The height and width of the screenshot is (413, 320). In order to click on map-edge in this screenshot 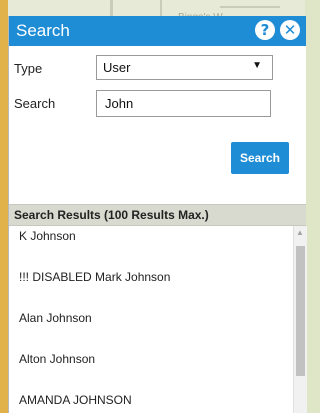, I will do `click(4, 206)`.